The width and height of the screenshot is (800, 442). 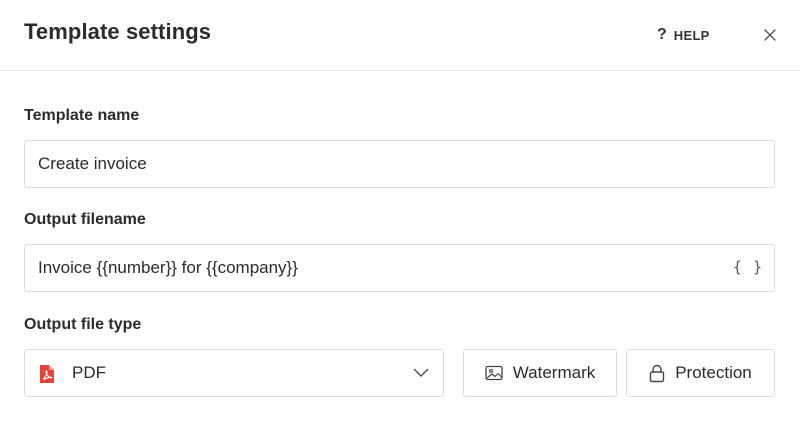 I want to click on pdf-icon, so click(x=47, y=374).